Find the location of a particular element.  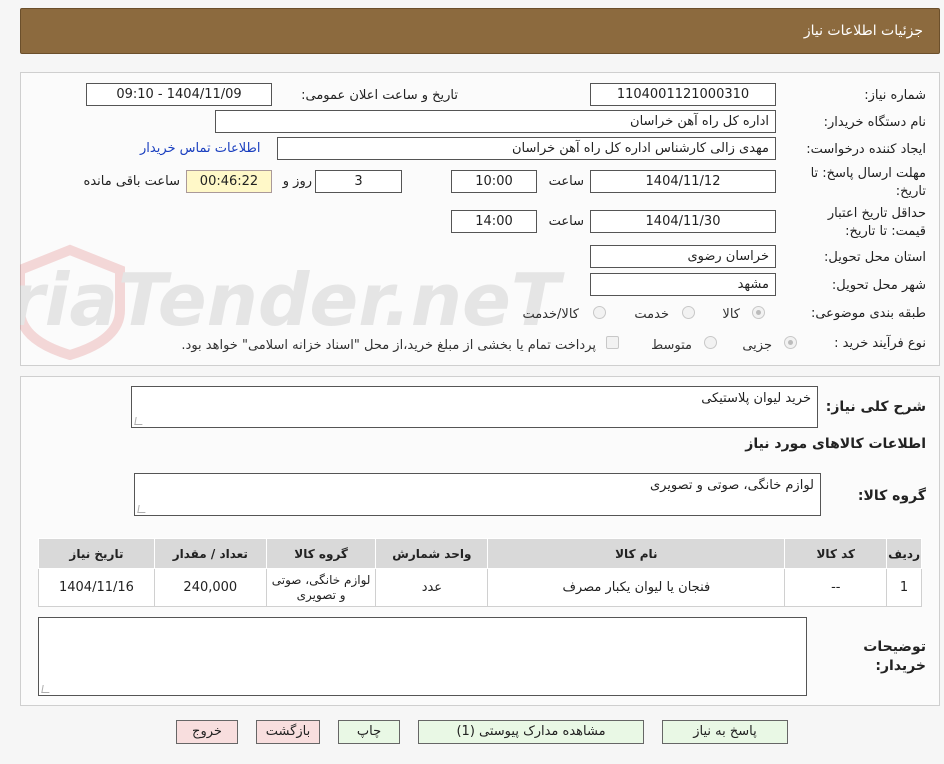

page-header: جزئیات اطلاعات نیاز is located at coordinates (480, 31).